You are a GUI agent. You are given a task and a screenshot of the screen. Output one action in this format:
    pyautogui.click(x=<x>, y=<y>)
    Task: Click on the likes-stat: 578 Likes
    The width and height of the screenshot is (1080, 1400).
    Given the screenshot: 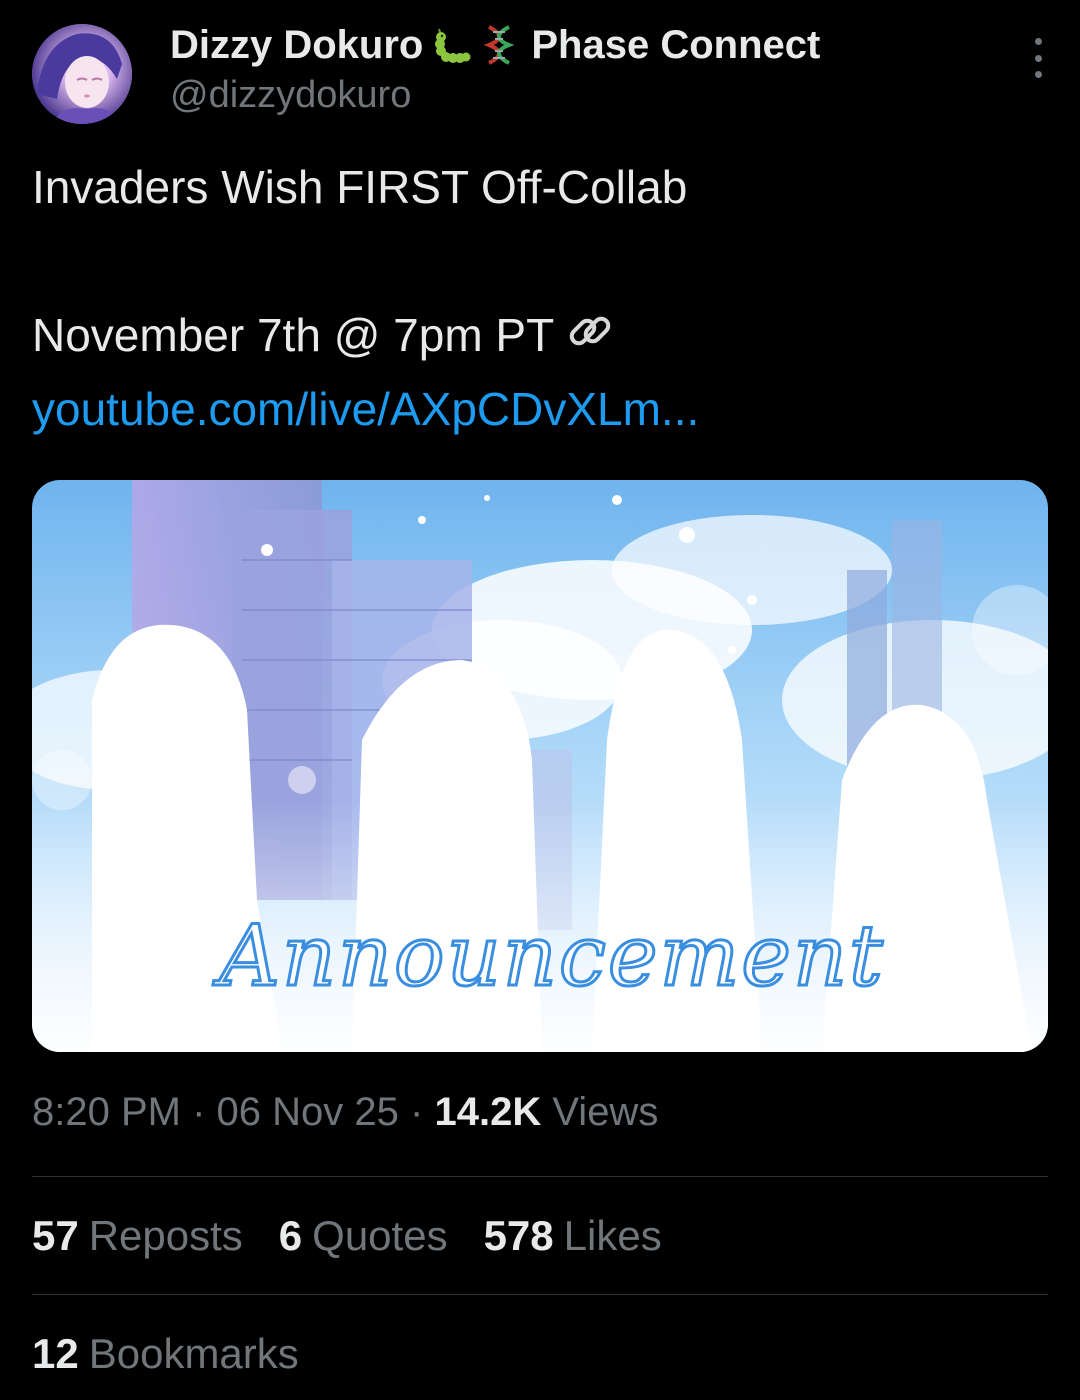 What is the action you would take?
    pyautogui.click(x=573, y=1236)
    